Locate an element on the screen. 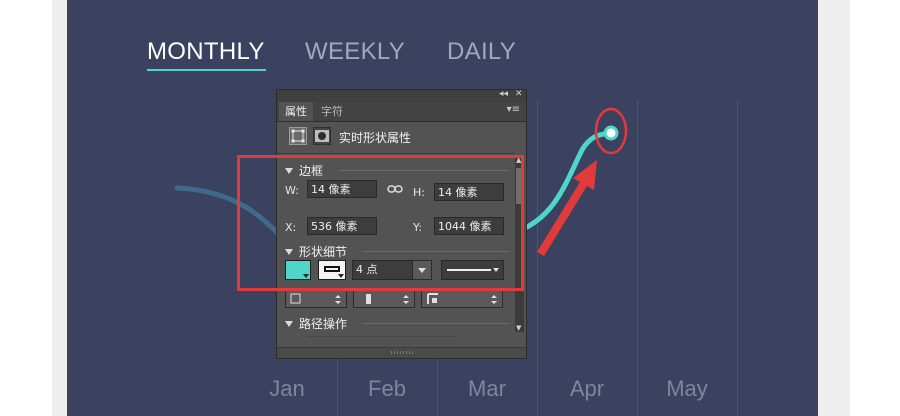 This screenshot has width=900, height=416. annotation-highlight-box is located at coordinates (380, 223).